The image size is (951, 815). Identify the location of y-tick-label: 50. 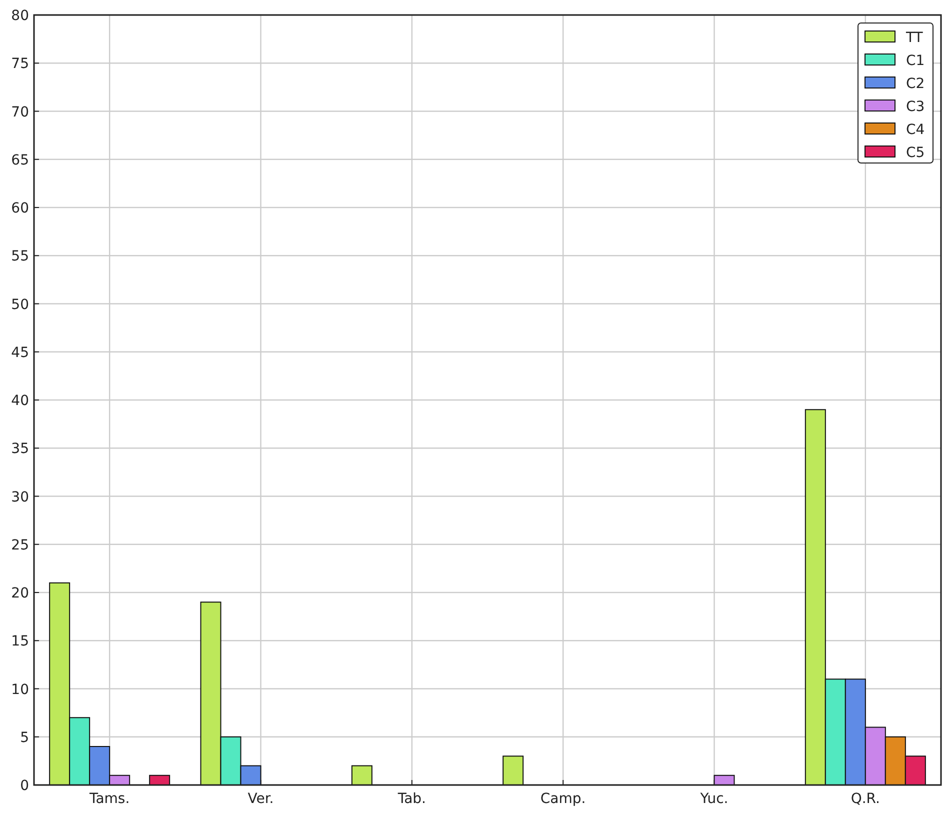
(20, 304).